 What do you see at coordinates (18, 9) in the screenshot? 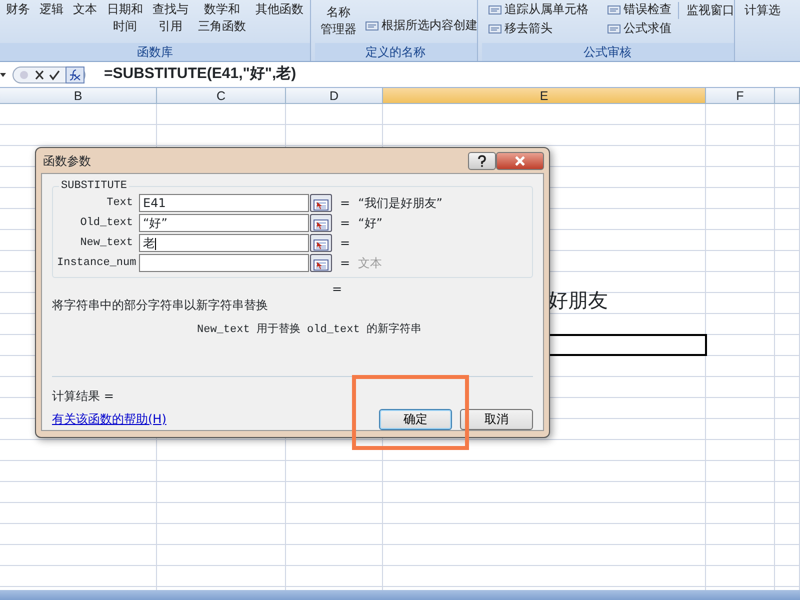
I see `ribbon-button: 财务` at bounding box center [18, 9].